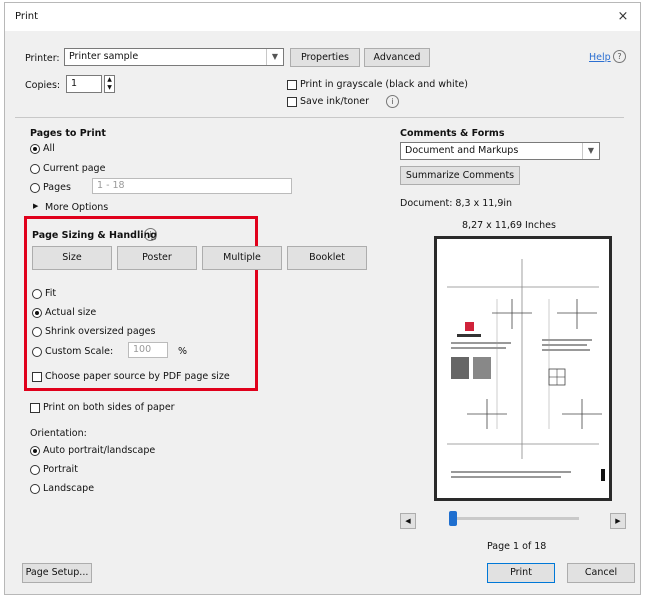  What do you see at coordinates (51, 293) in the screenshot?
I see `fit-label: Fit` at bounding box center [51, 293].